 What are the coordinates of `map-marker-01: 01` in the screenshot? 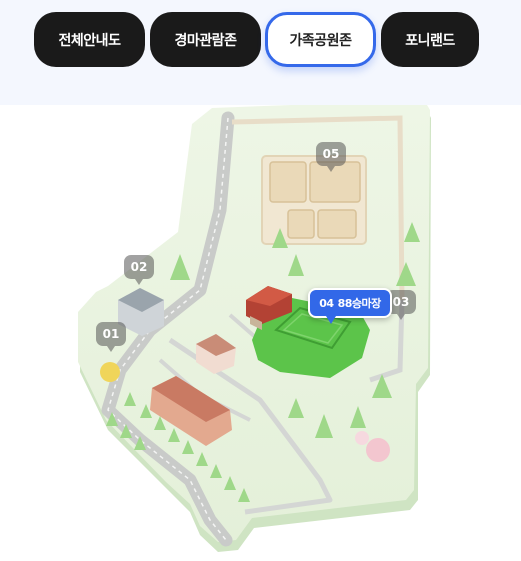 It's located at (111, 337).